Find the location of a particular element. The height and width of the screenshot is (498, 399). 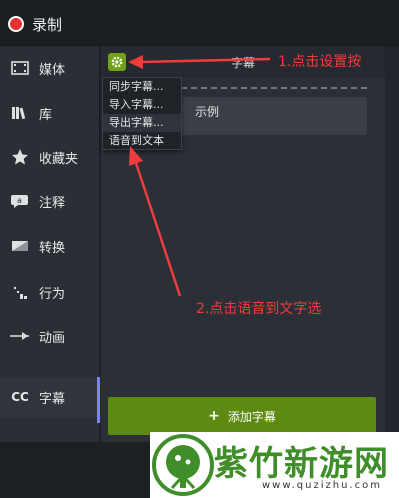

sidebar-item-label: 行为 is located at coordinates (52, 294).